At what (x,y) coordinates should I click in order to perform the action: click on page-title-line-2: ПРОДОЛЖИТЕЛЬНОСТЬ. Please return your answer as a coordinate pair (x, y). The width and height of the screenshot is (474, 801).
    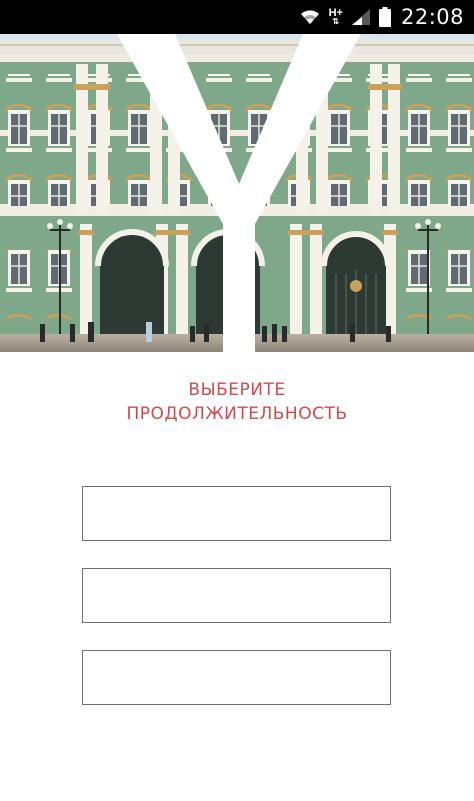
    Looking at the image, I should click on (237, 414).